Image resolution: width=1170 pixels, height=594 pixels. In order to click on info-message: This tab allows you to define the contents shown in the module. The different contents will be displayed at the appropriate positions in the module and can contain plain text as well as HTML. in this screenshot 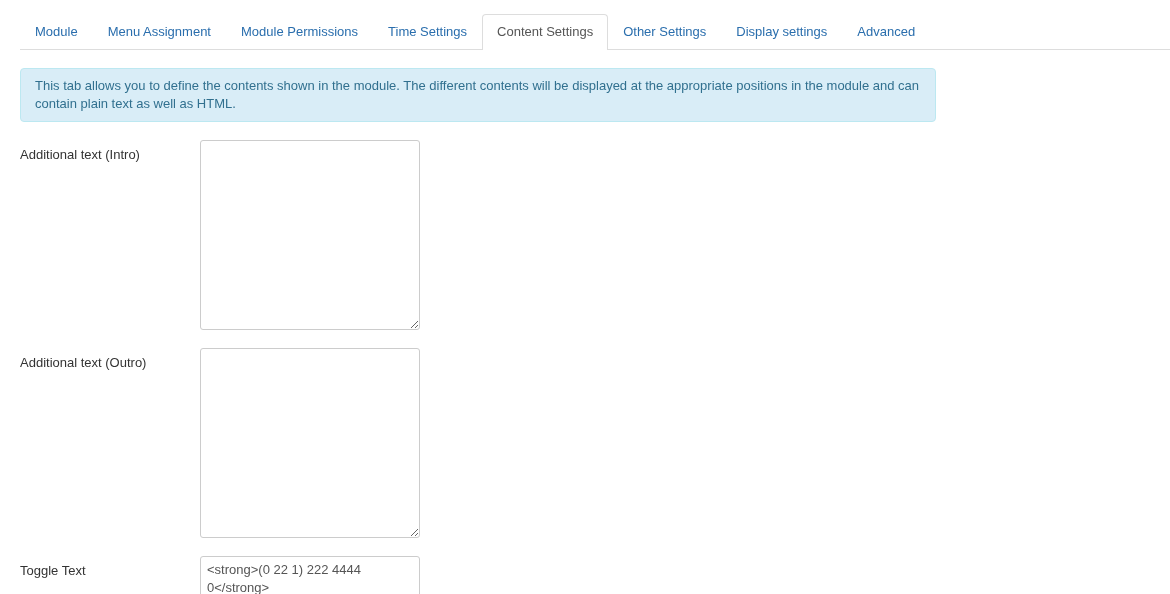, I will do `click(478, 95)`.